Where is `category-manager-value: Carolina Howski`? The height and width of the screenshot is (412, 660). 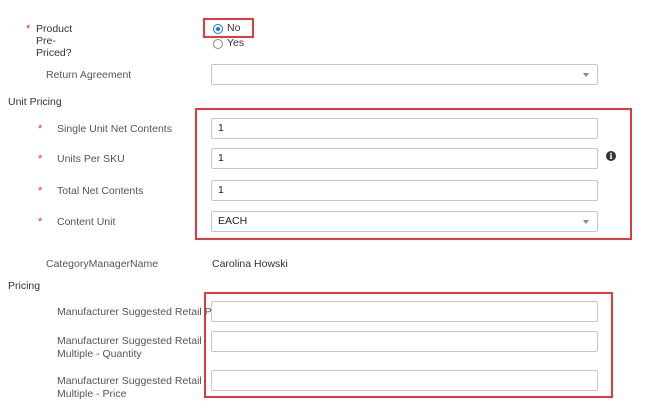 category-manager-value: Carolina Howski is located at coordinates (250, 264).